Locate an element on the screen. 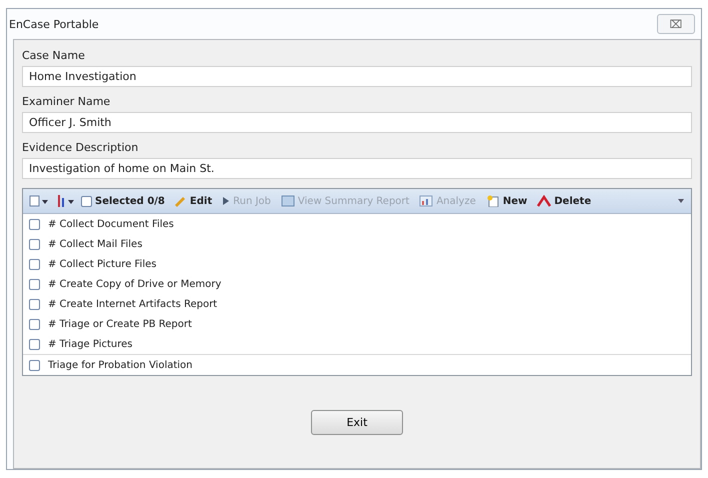 This screenshot has height=478, width=708. job-name: # Triage Pictures is located at coordinates (90, 344).